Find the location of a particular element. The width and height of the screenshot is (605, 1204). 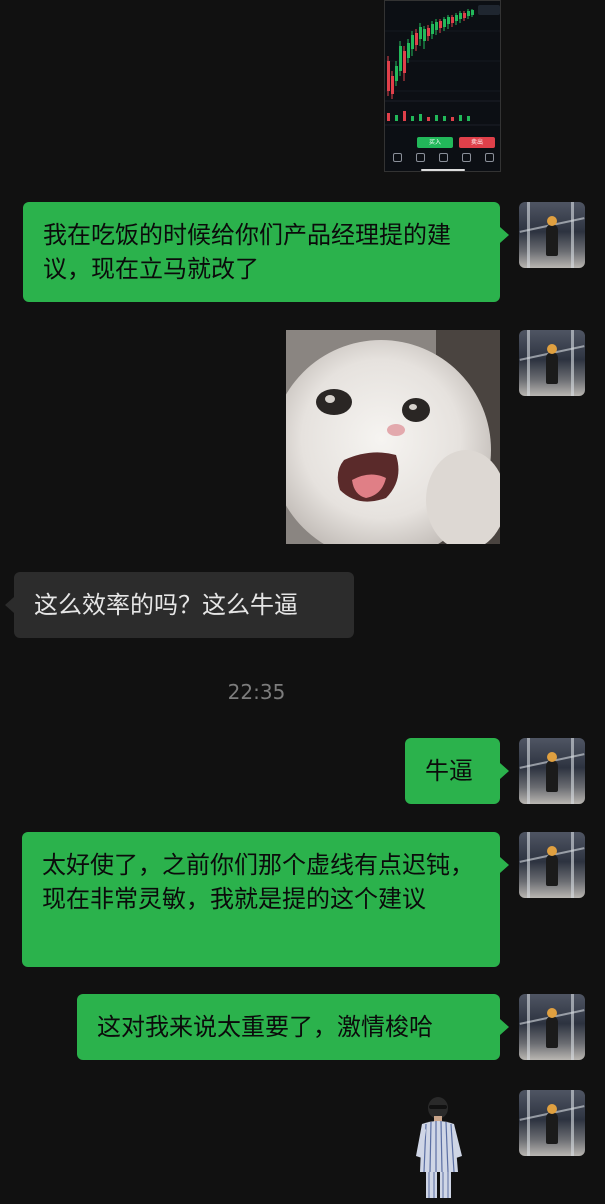

message-bubble-sent: 我在吃饭的时候给你们产品经理提的建议，现在立马就改了 is located at coordinates (261, 252).